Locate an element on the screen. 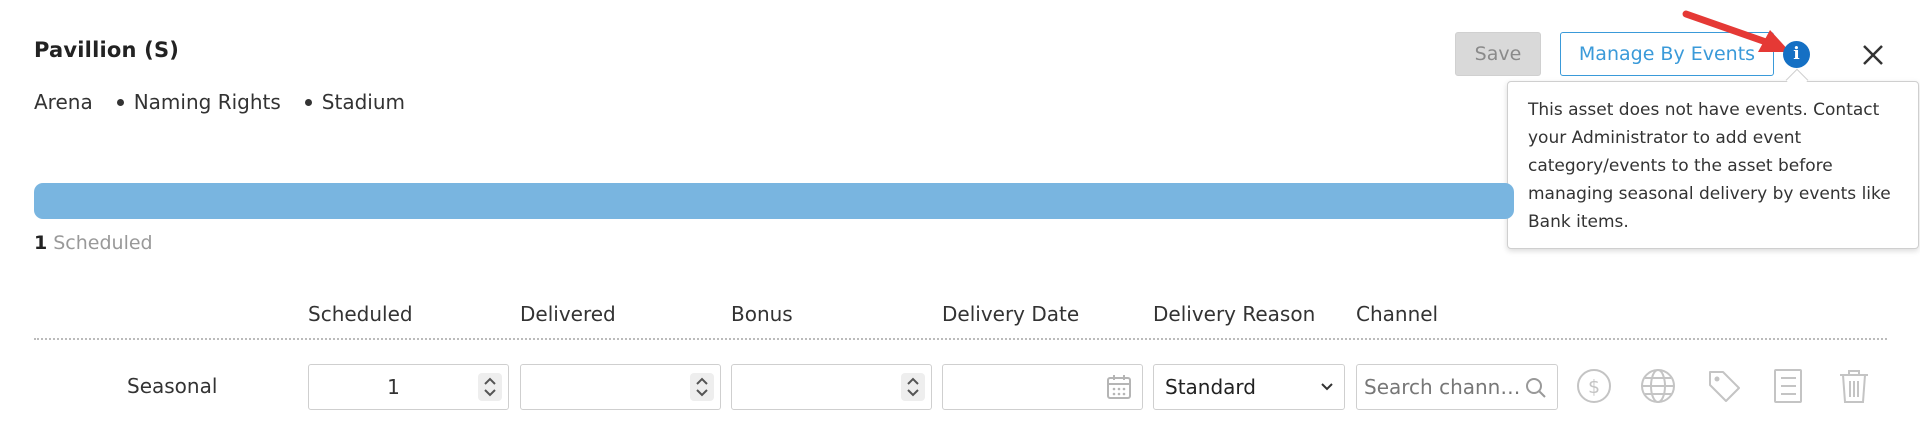 The image size is (1920, 435). scheduled-stepper is located at coordinates (490, 387).